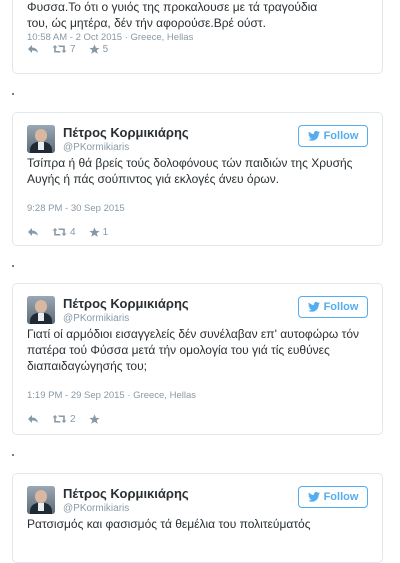  I want to click on retweet-count: 4, so click(73, 232).